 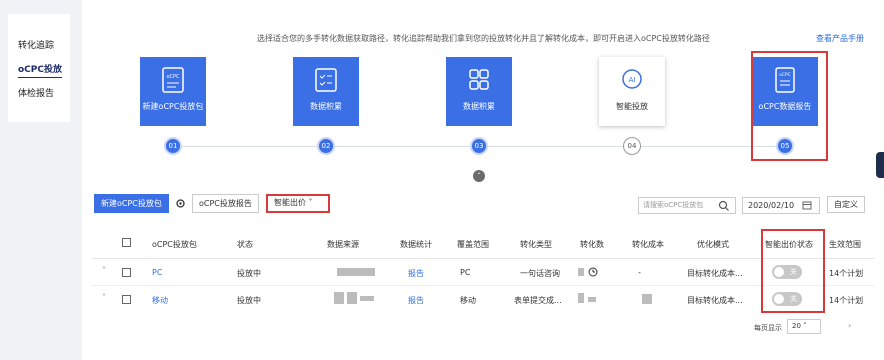 I want to click on col-header: 转化成本, so click(x=648, y=244).